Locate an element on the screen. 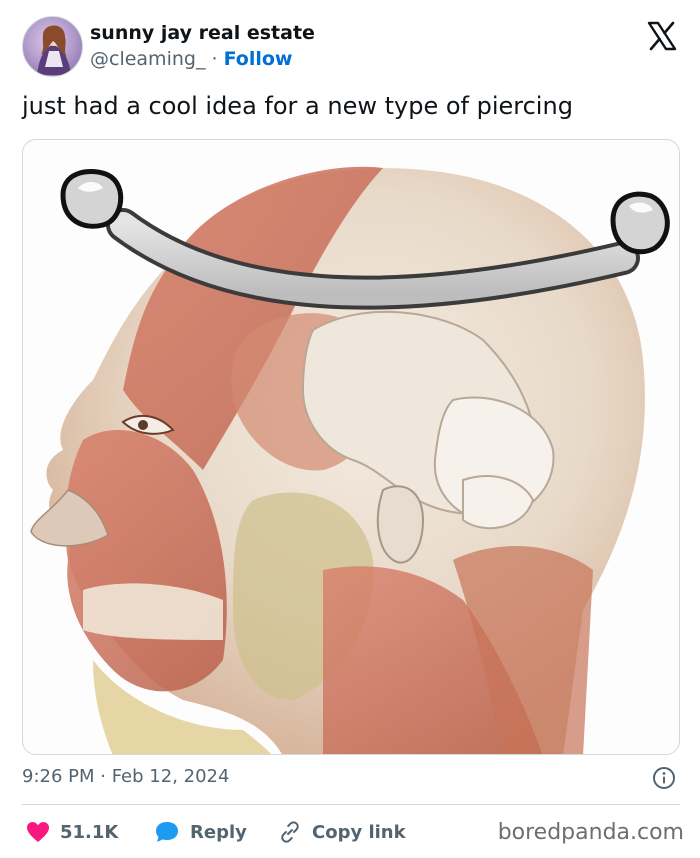  info-icon is located at coordinates (664, 778).